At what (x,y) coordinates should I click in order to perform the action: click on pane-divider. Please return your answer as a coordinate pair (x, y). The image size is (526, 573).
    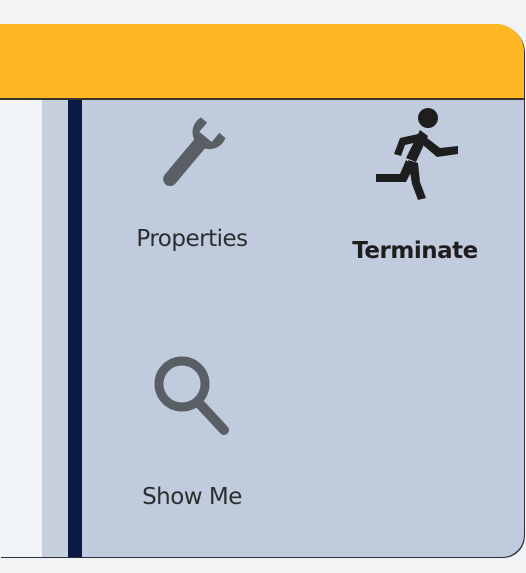
    Looking at the image, I should click on (75, 328).